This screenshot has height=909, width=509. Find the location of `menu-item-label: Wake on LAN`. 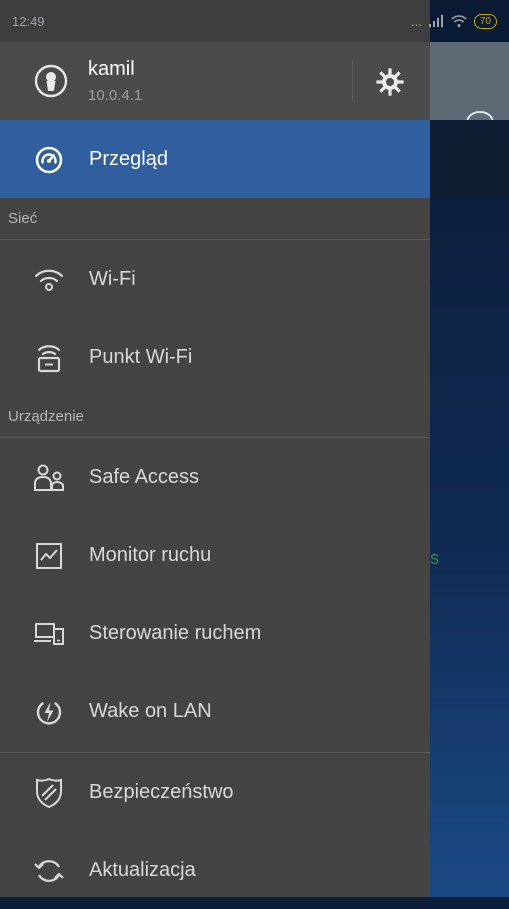

menu-item-label: Wake on LAN is located at coordinates (150, 710).